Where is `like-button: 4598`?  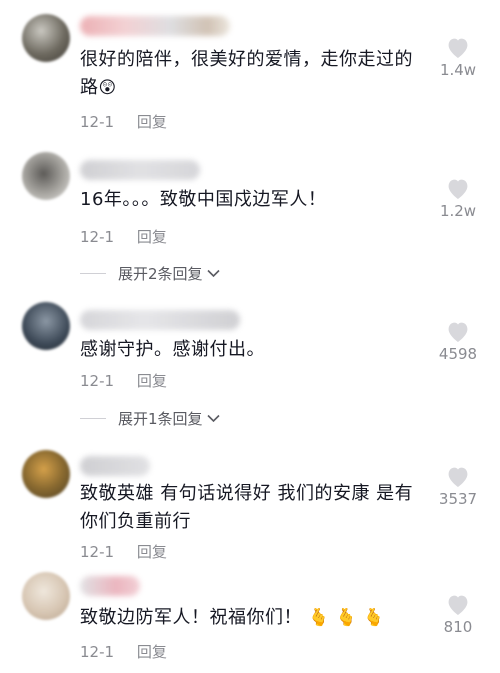
like-button: 4598 is located at coordinates (458, 341).